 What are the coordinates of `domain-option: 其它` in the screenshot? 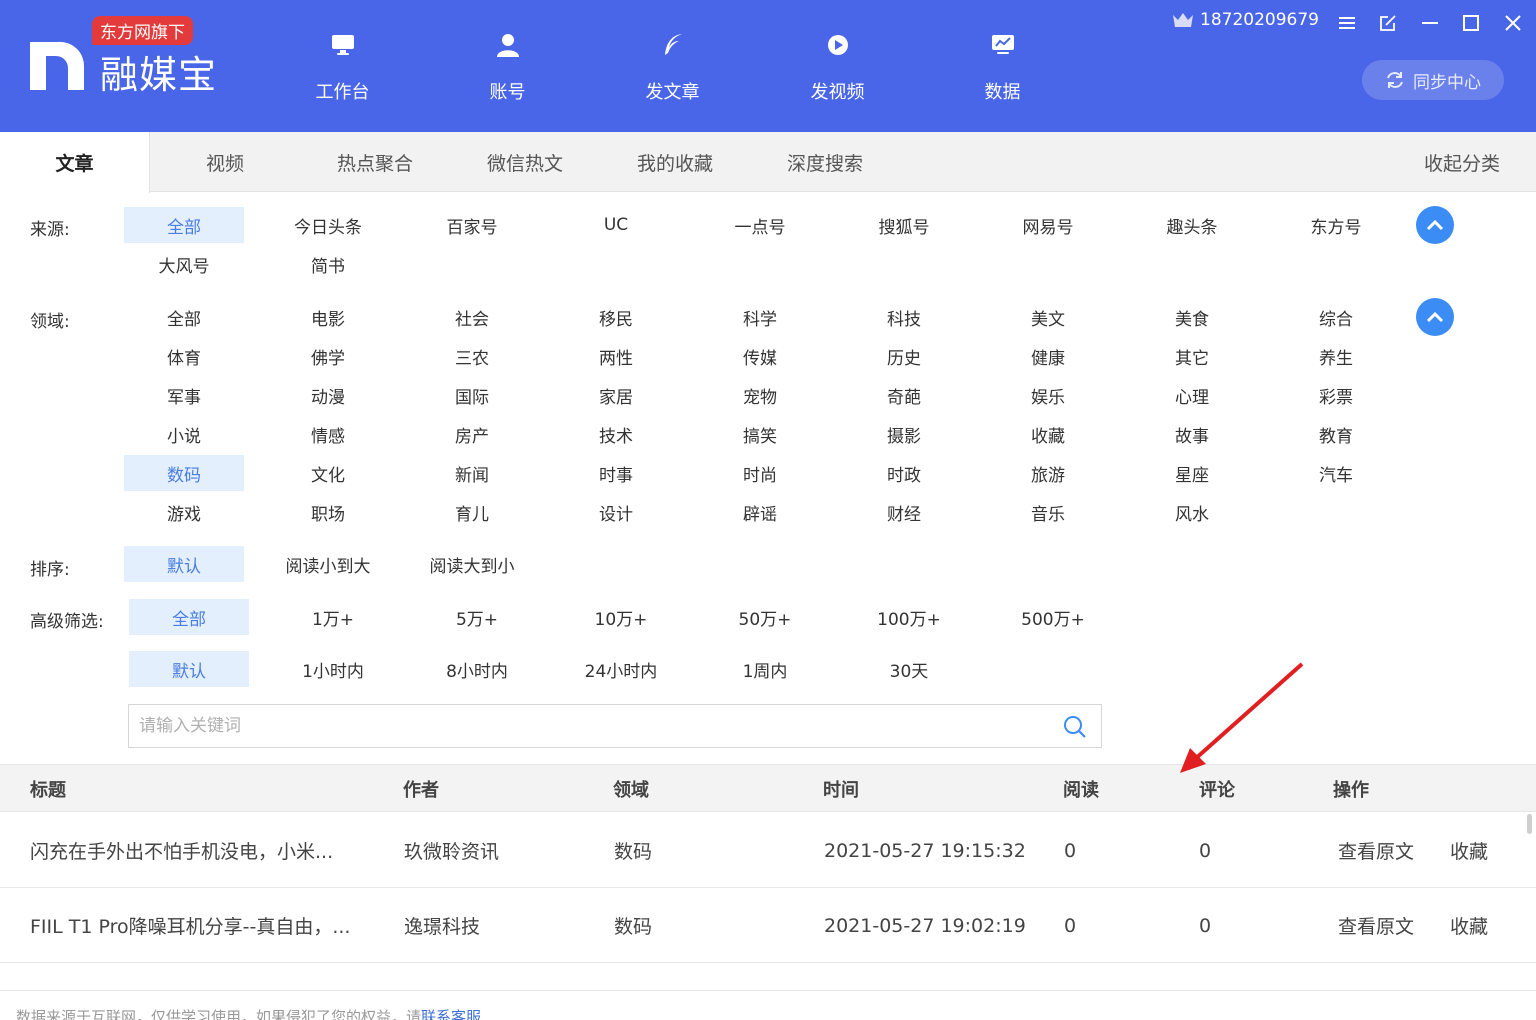 It's located at (1192, 356).